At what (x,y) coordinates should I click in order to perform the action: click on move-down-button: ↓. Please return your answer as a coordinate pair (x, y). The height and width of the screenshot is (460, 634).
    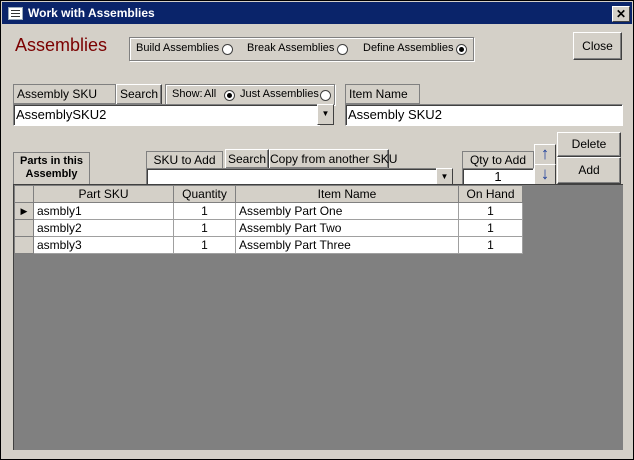
    Looking at the image, I should click on (545, 174).